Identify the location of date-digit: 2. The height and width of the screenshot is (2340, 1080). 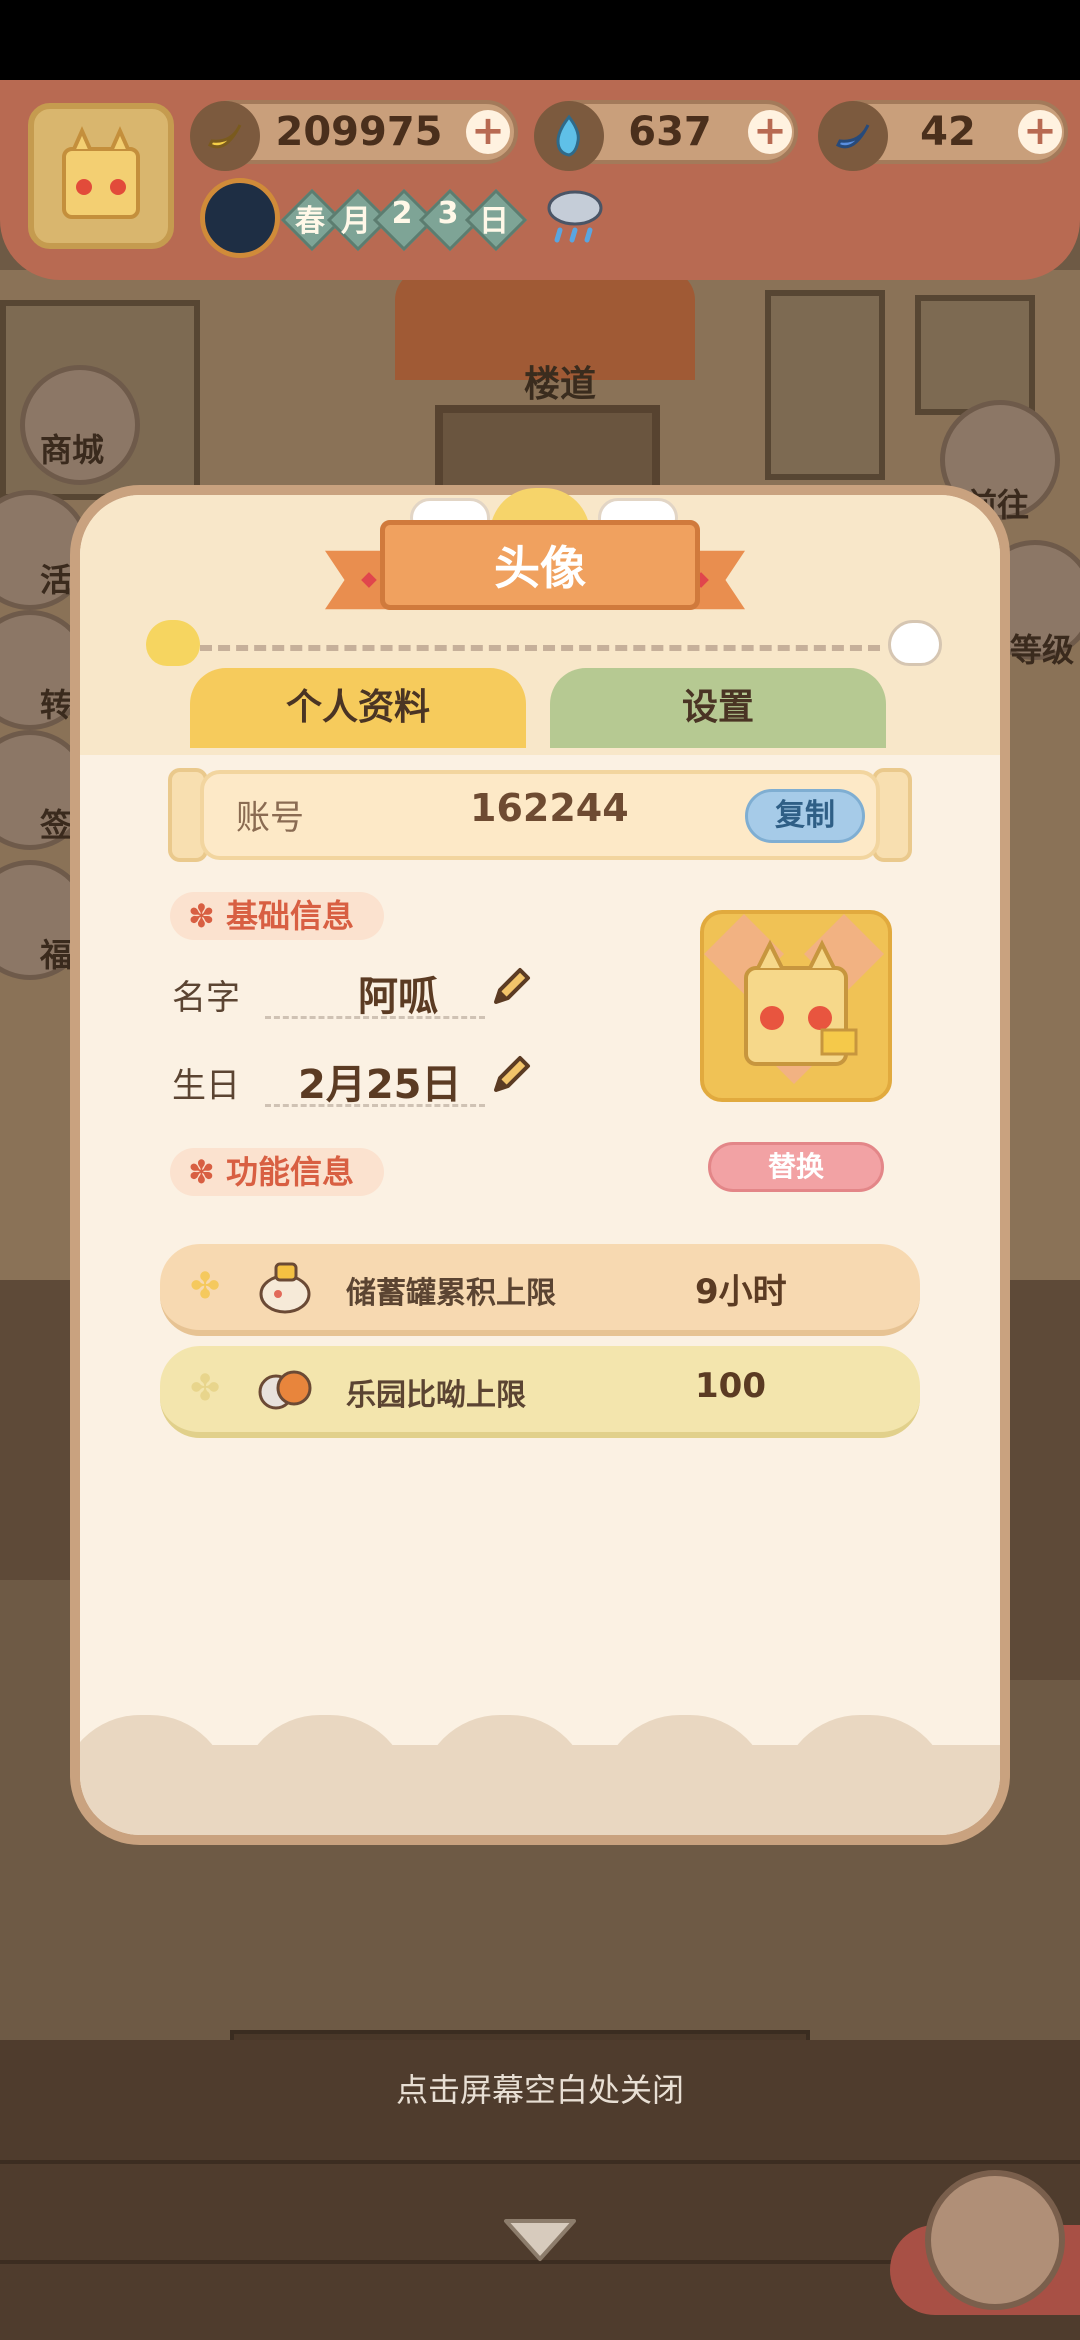
(402, 213).